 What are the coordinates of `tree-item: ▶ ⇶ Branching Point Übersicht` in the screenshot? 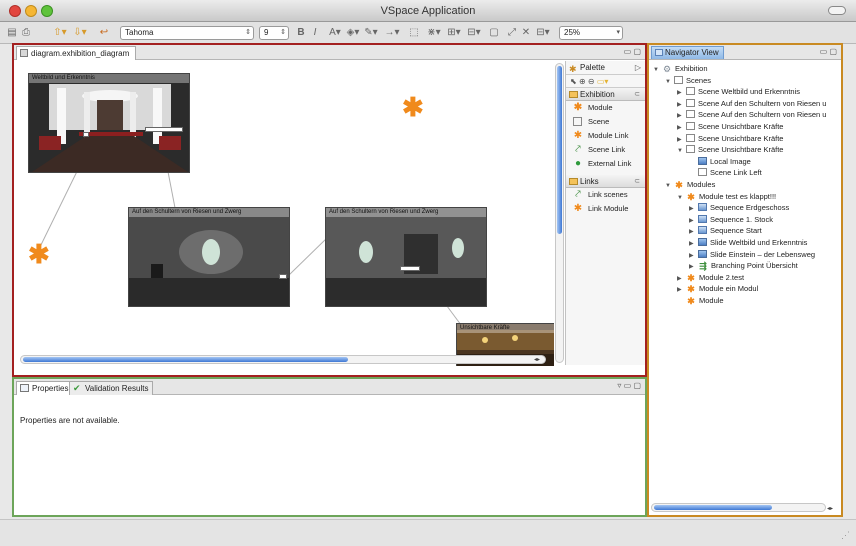 It's located at (743, 265).